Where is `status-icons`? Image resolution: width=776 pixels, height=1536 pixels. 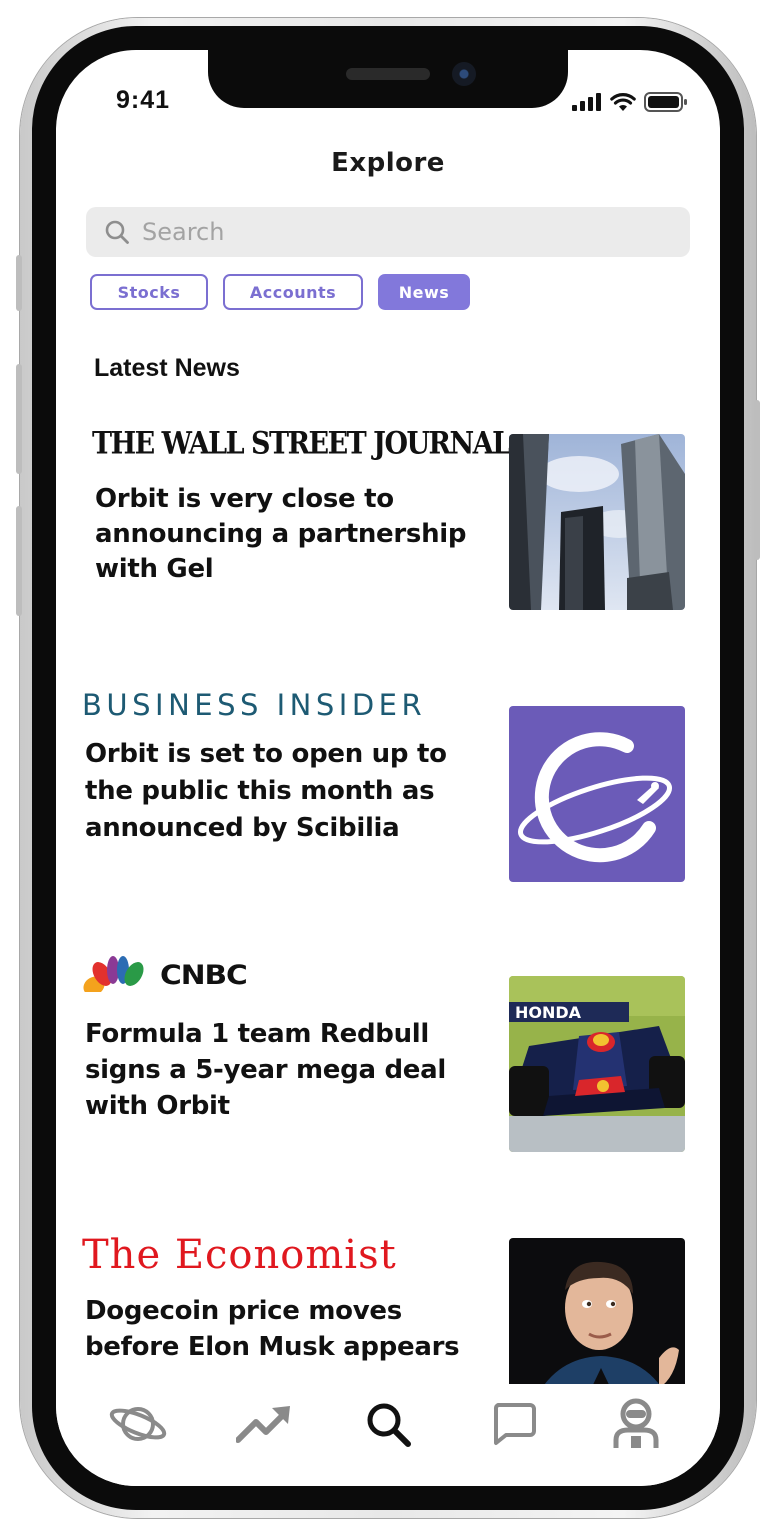
status-icons is located at coordinates (630, 102).